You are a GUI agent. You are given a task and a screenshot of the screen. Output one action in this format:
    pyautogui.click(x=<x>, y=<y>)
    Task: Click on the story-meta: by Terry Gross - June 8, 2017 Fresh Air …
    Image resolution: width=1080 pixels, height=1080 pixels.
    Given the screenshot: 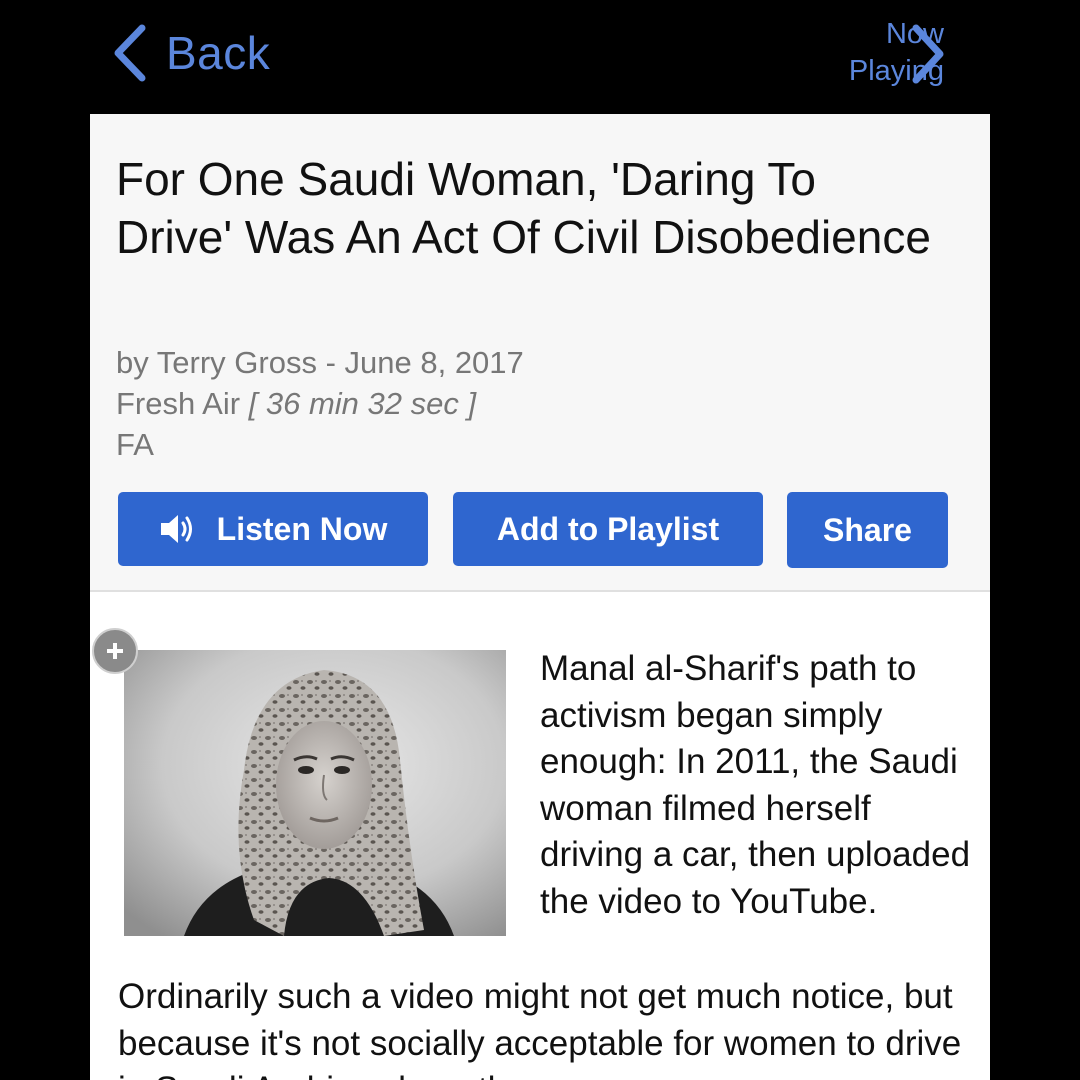 What is the action you would take?
    pyautogui.click(x=320, y=403)
    